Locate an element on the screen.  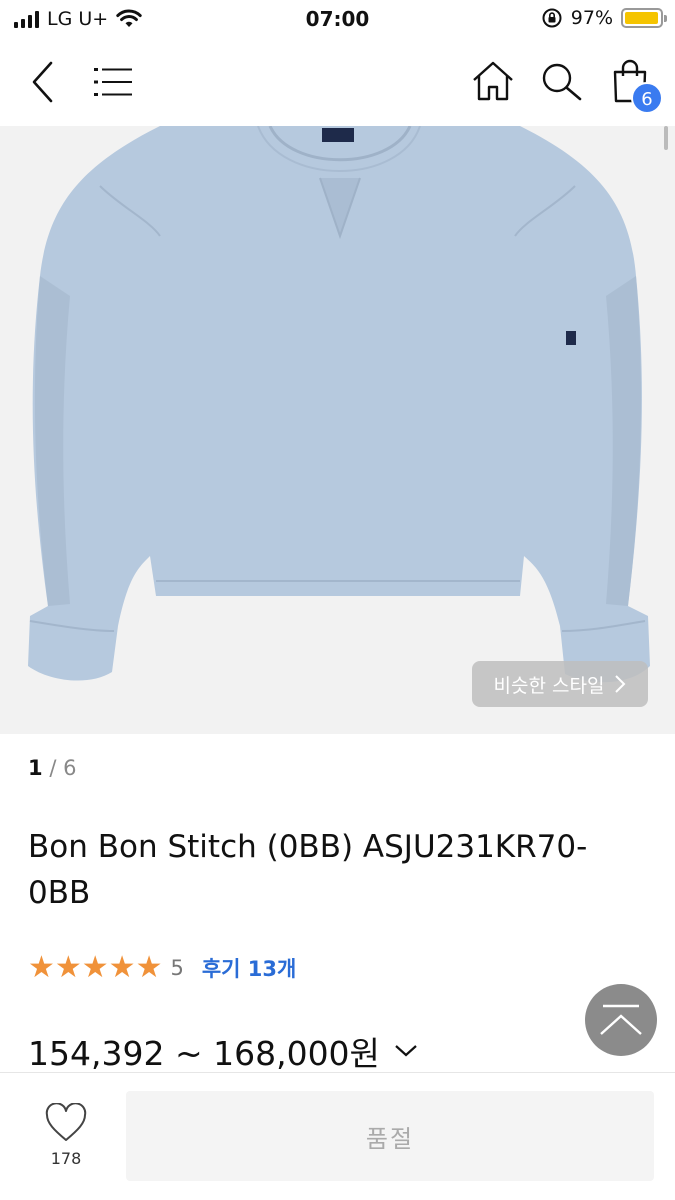
like-button: 178 is located at coordinates (66, 1135).